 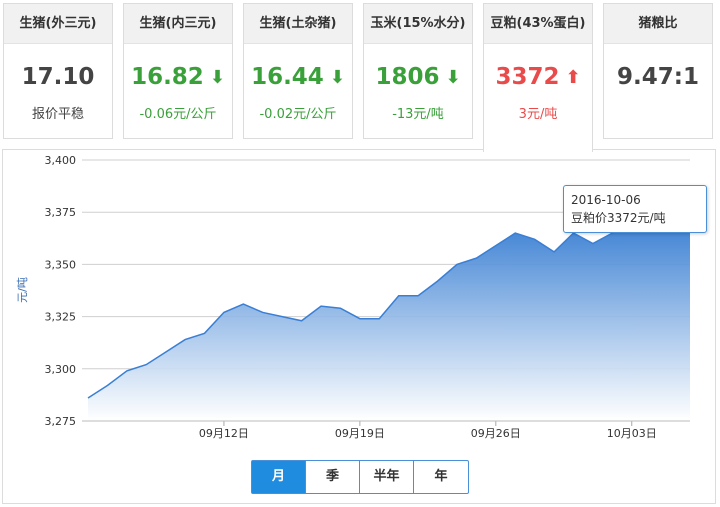 I want to click on y-tick-label: 3,400, so click(x=61, y=160).